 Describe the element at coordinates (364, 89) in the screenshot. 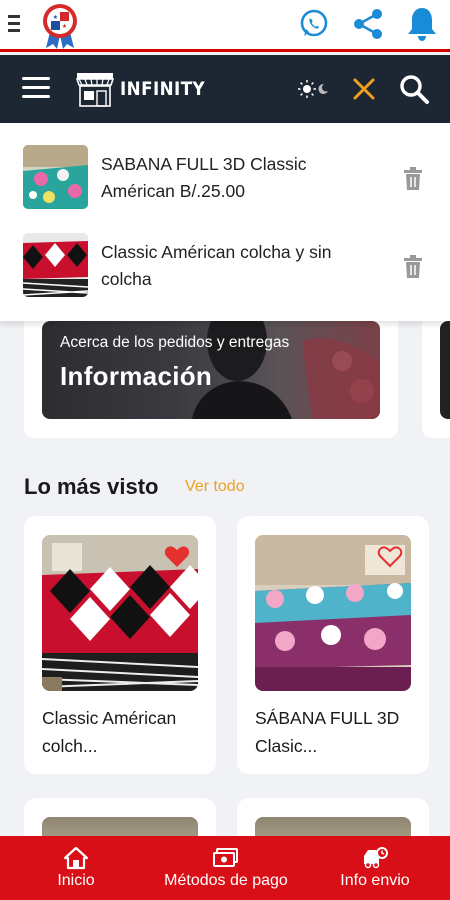

I see `close-icon` at that location.